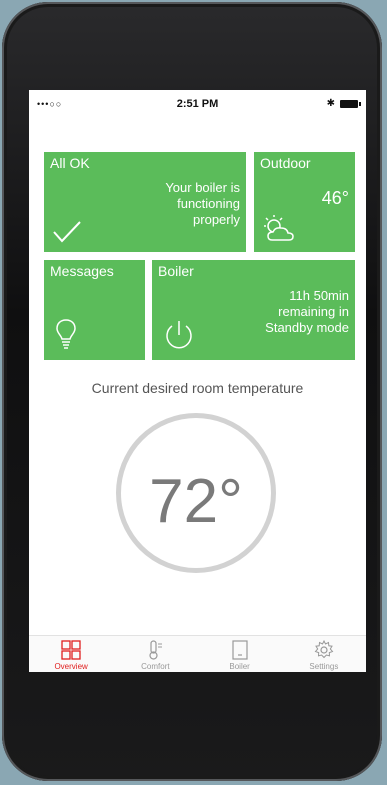 The height and width of the screenshot is (785, 387). I want to click on status-line: Your boiler is, so click(202, 187).